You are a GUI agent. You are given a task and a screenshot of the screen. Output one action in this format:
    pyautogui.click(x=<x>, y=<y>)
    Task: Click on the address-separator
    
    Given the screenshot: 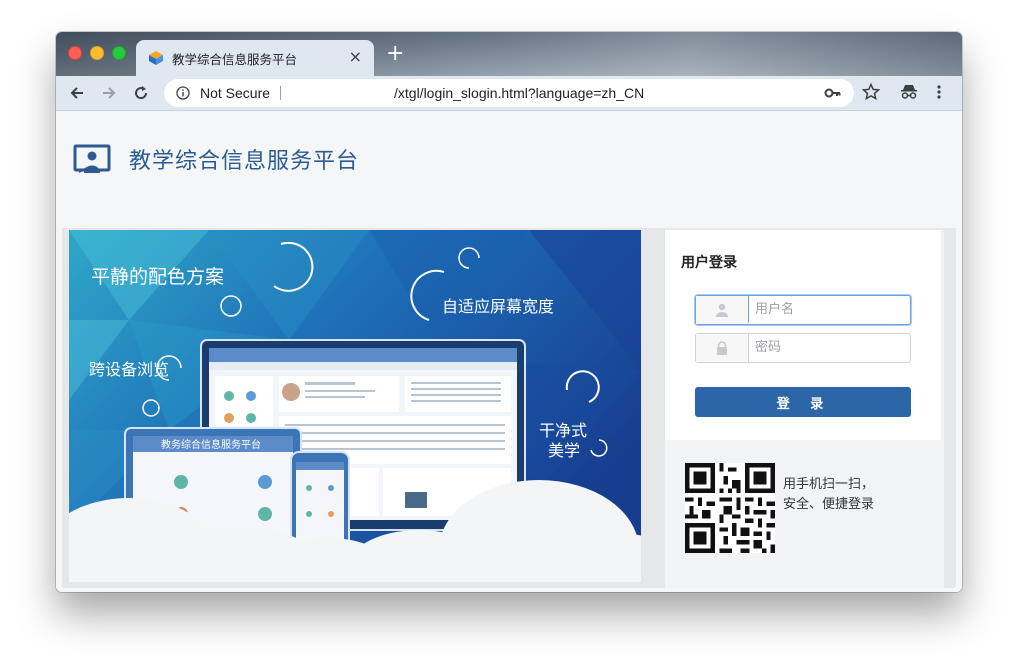 What is the action you would take?
    pyautogui.click(x=280, y=93)
    